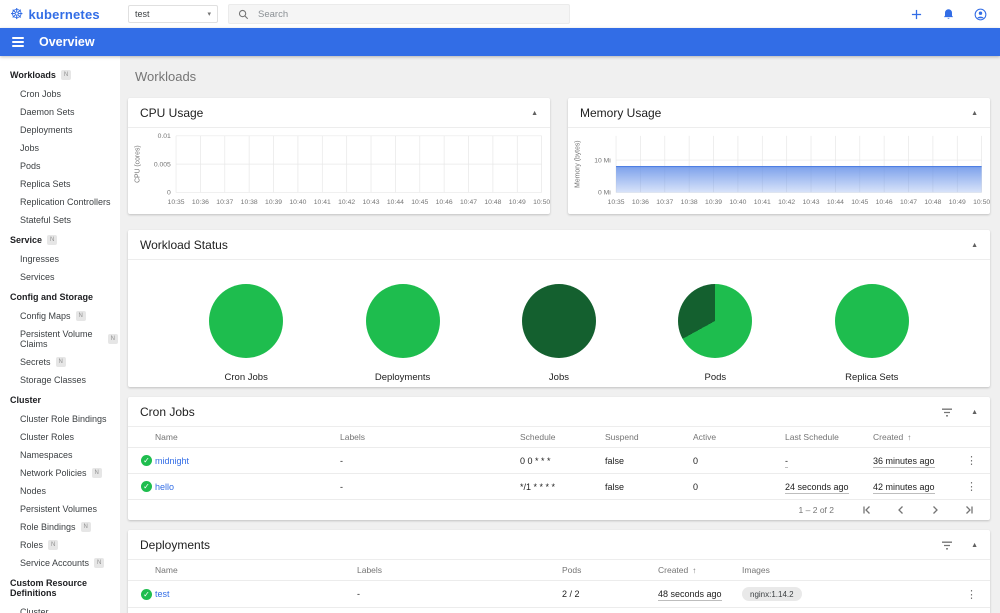 The width and height of the screenshot is (1000, 613). I want to click on page-title: Workloads, so click(166, 76).